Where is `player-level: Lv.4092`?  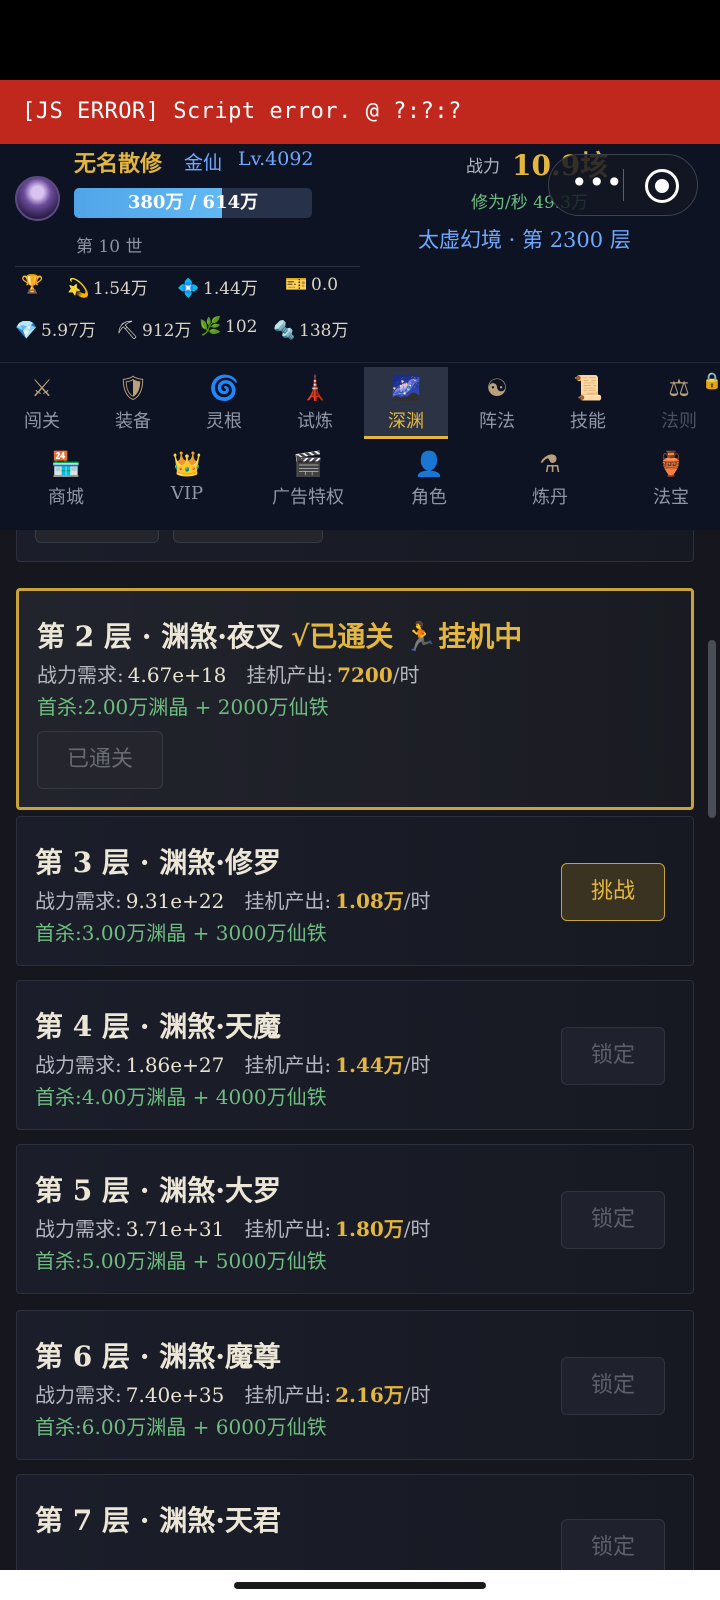
player-level: Lv.4092 is located at coordinates (276, 159).